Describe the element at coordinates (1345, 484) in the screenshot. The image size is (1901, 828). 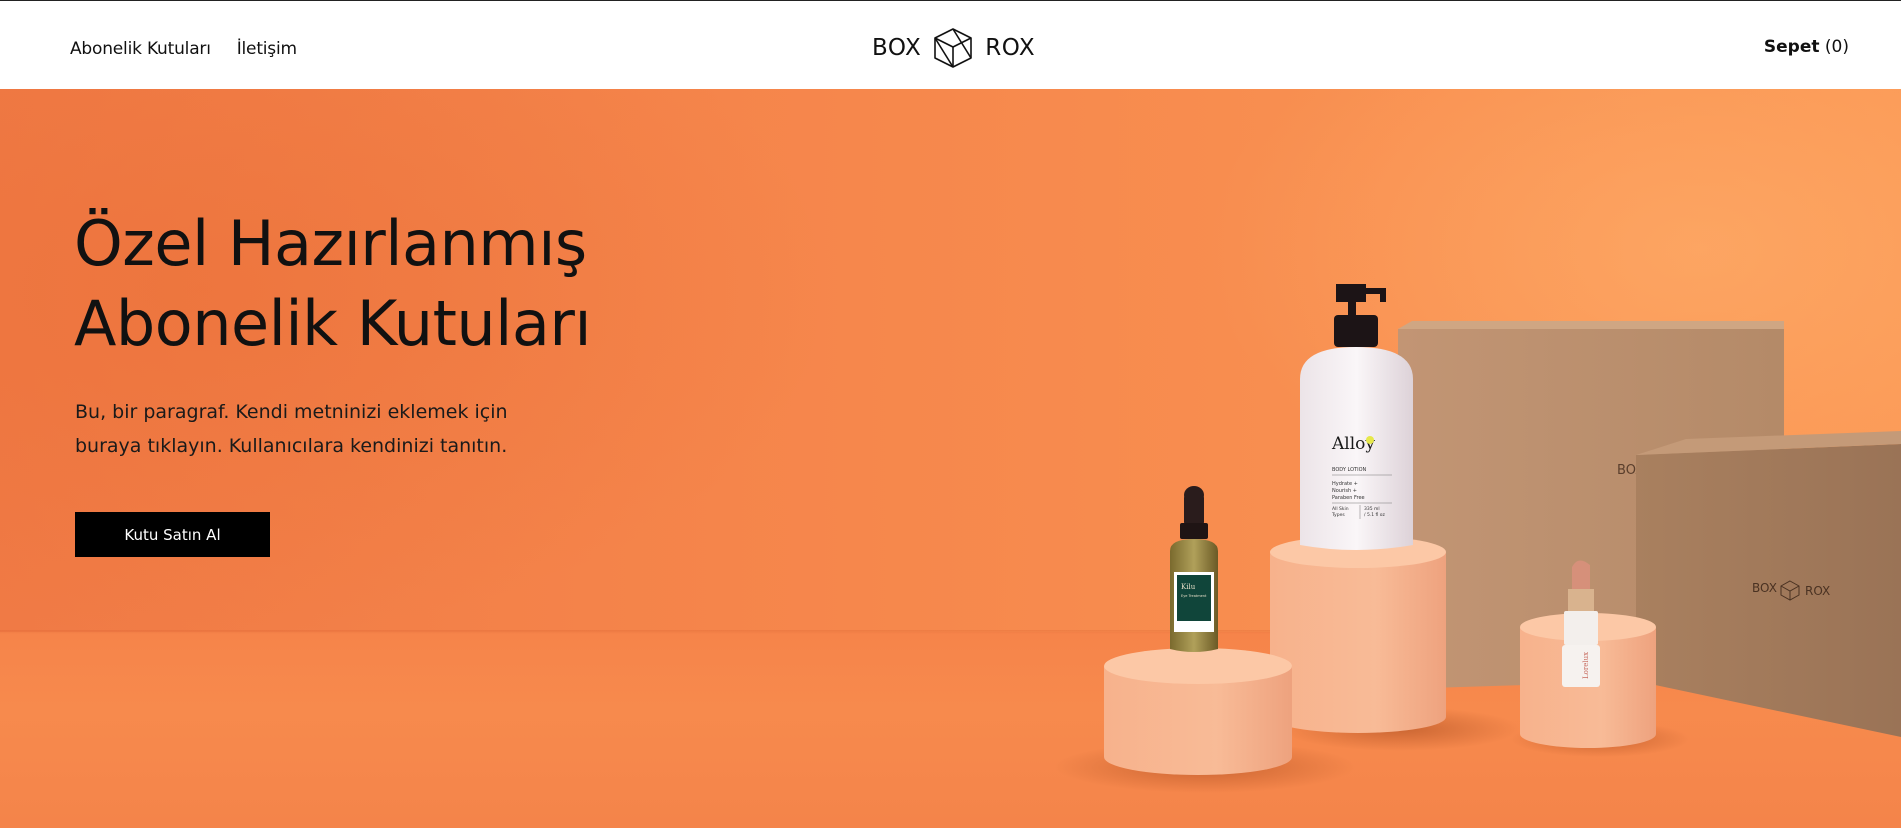
I see `lotion-desc-1: Hydrate +` at that location.